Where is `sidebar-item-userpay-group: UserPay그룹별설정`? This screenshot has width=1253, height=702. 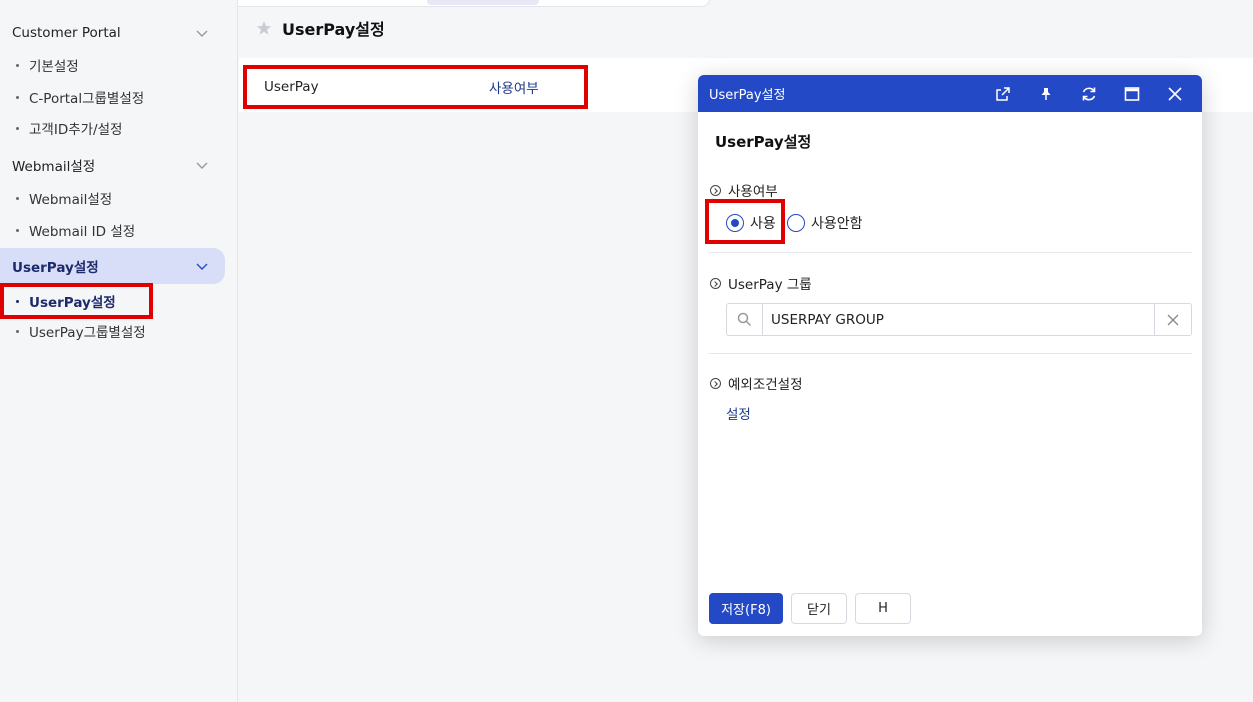 sidebar-item-userpay-group: UserPay그룹별설정 is located at coordinates (73, 331).